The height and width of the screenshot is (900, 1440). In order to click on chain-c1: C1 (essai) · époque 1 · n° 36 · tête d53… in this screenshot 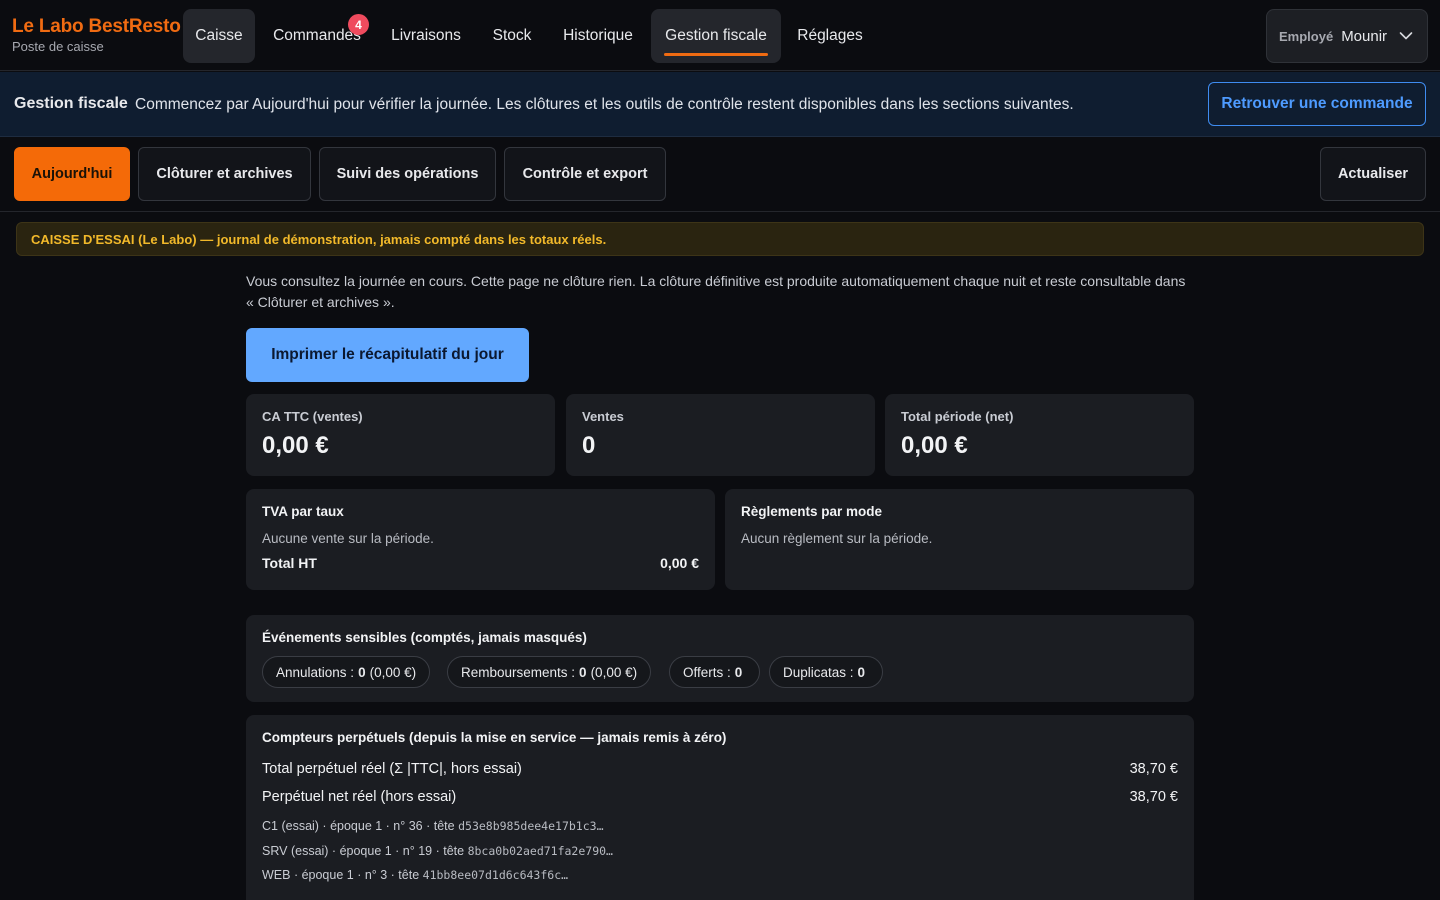, I will do `click(433, 826)`.